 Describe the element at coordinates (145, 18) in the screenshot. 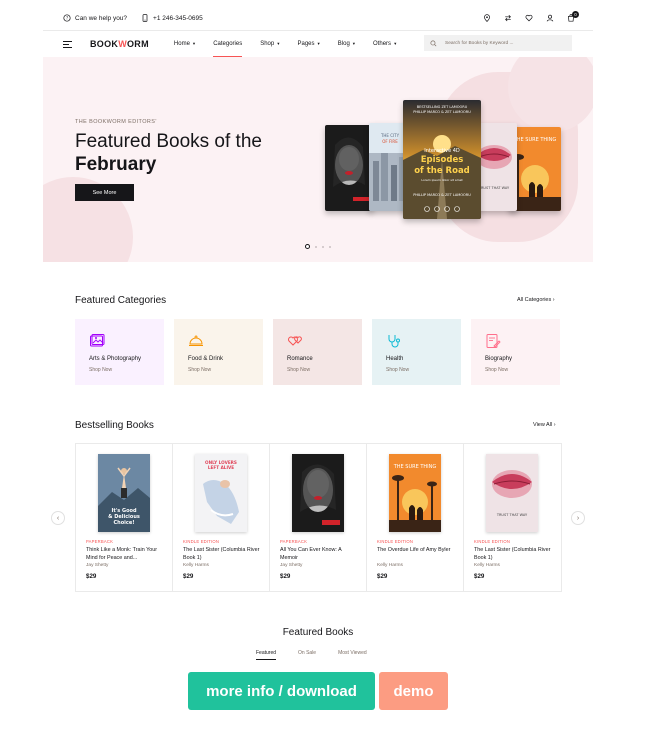

I see `phone-icon` at that location.